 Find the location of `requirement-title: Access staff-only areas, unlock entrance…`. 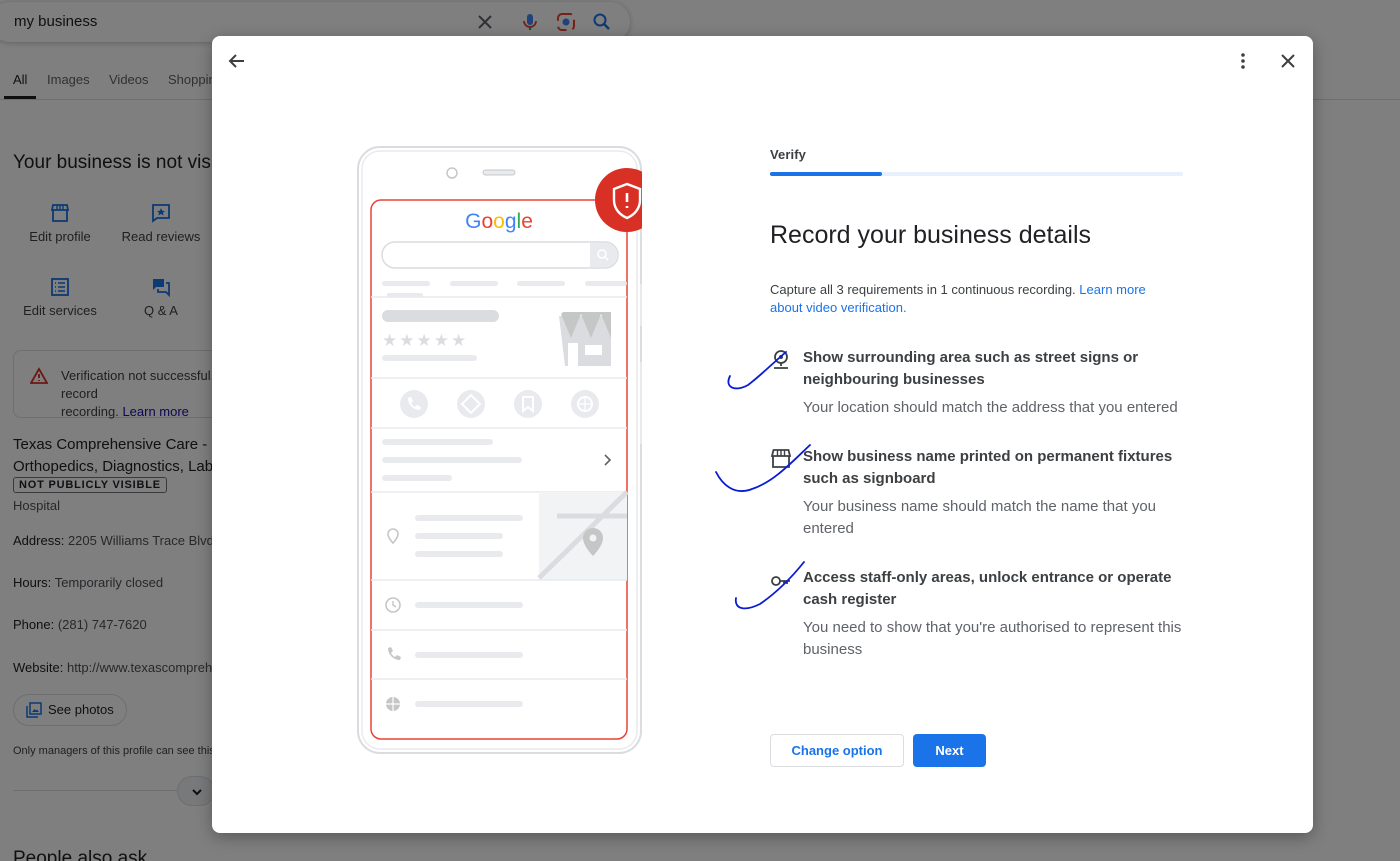

requirement-title: Access staff-only areas, unlock entrance… is located at coordinates (987, 588).